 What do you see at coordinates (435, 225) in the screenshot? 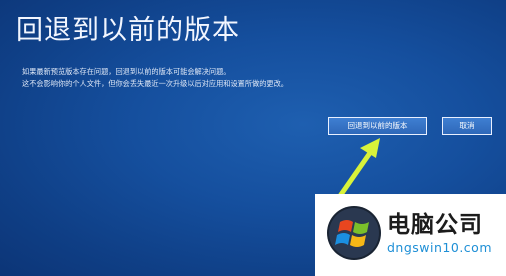
I see `watermark-name: 电脑公司` at bounding box center [435, 225].